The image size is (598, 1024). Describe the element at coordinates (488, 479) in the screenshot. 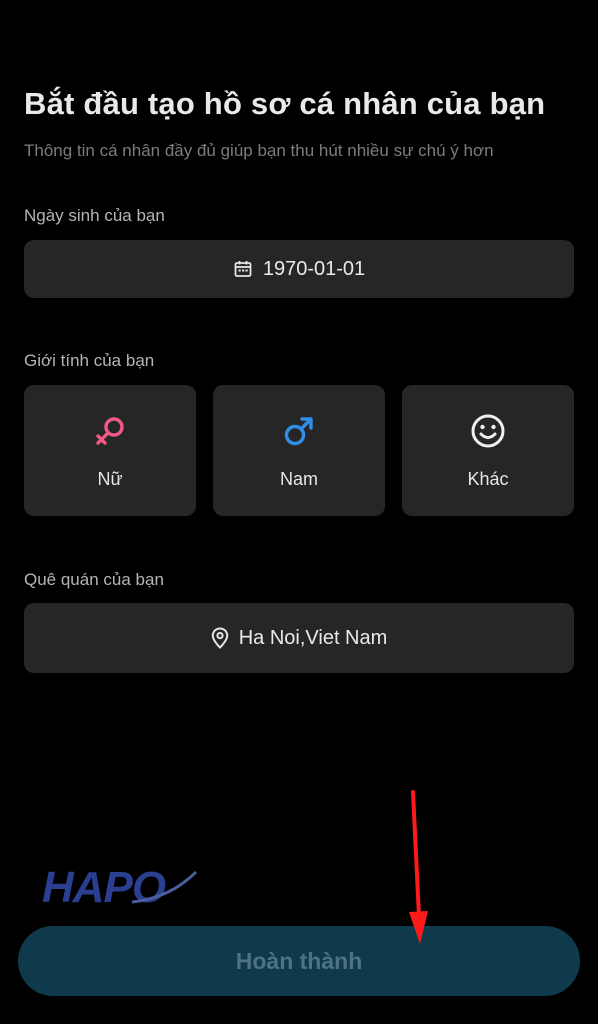

I see `gender-option-label: Khác` at that location.